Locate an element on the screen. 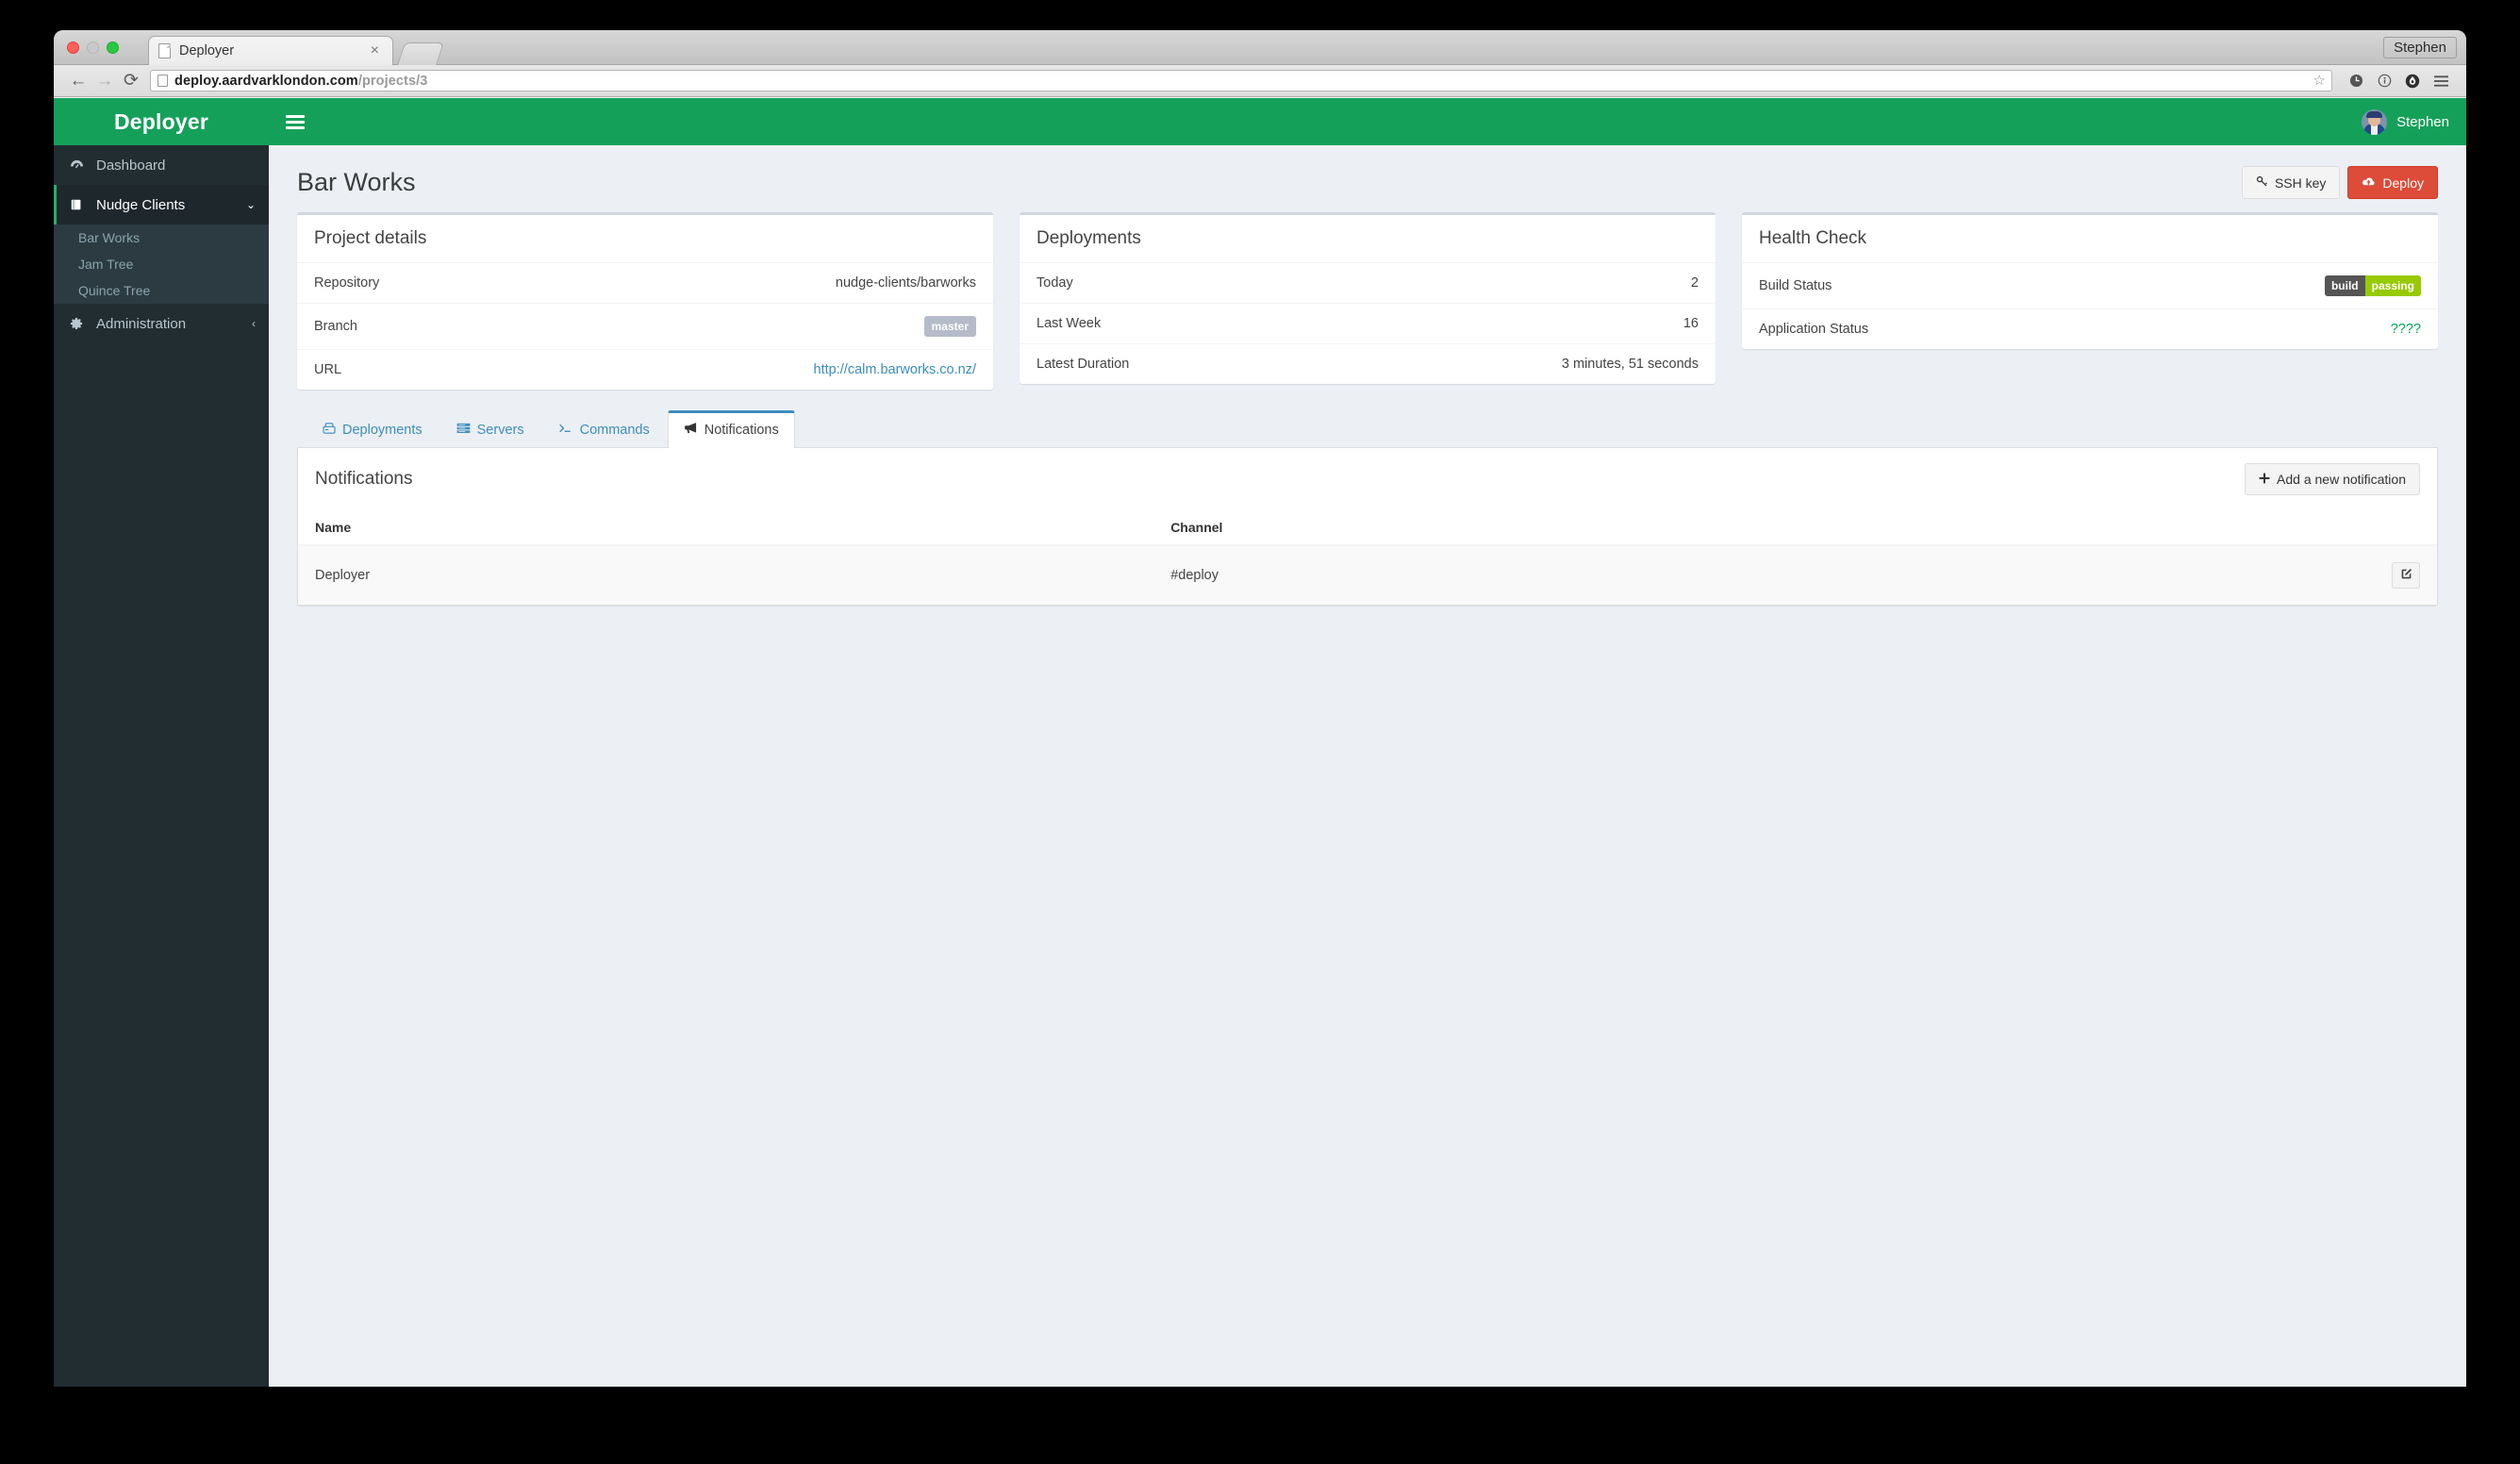  avatar is located at coordinates (2375, 121).